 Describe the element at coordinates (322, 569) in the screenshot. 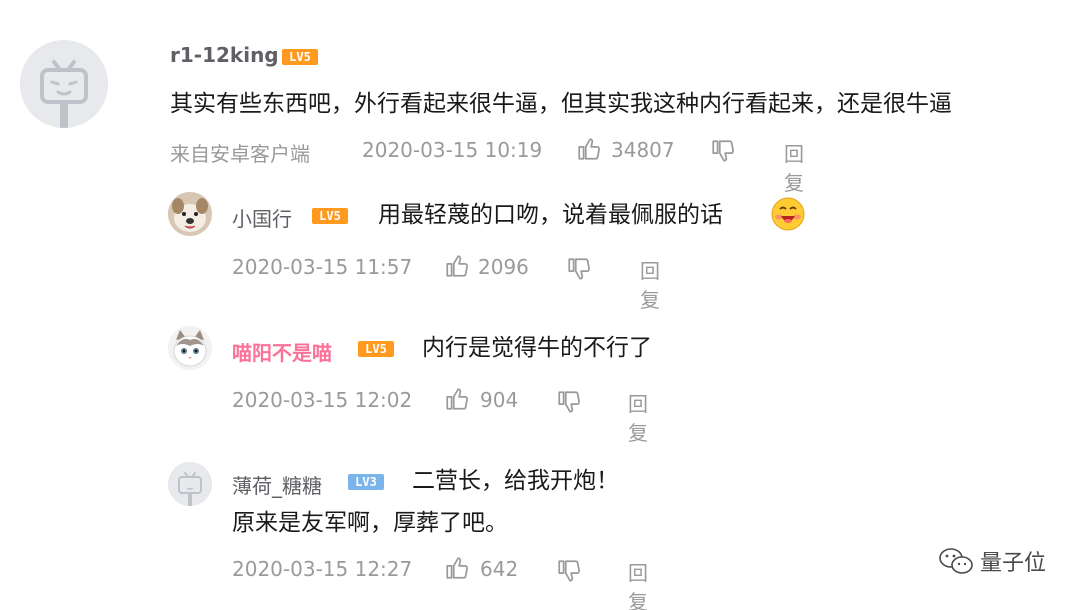

I see `comment-time: 2020-03-15 12:27` at that location.